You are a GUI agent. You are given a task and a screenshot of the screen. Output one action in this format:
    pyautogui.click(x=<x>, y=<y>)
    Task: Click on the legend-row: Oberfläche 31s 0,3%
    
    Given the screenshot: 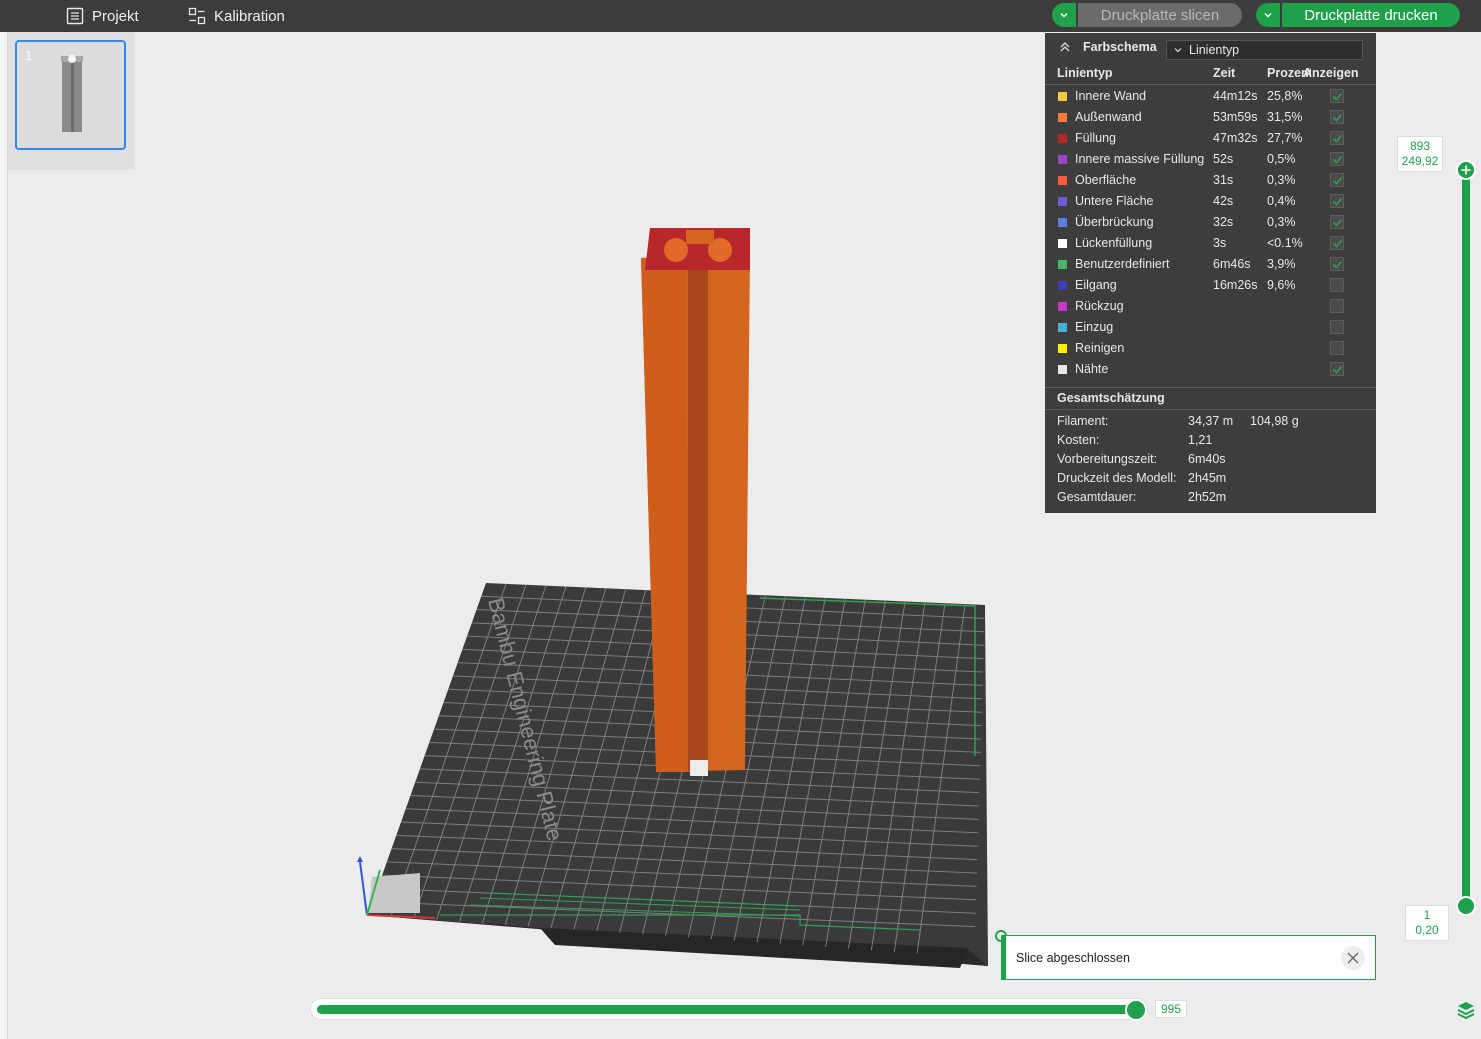 What is the action you would take?
    pyautogui.click(x=1210, y=180)
    